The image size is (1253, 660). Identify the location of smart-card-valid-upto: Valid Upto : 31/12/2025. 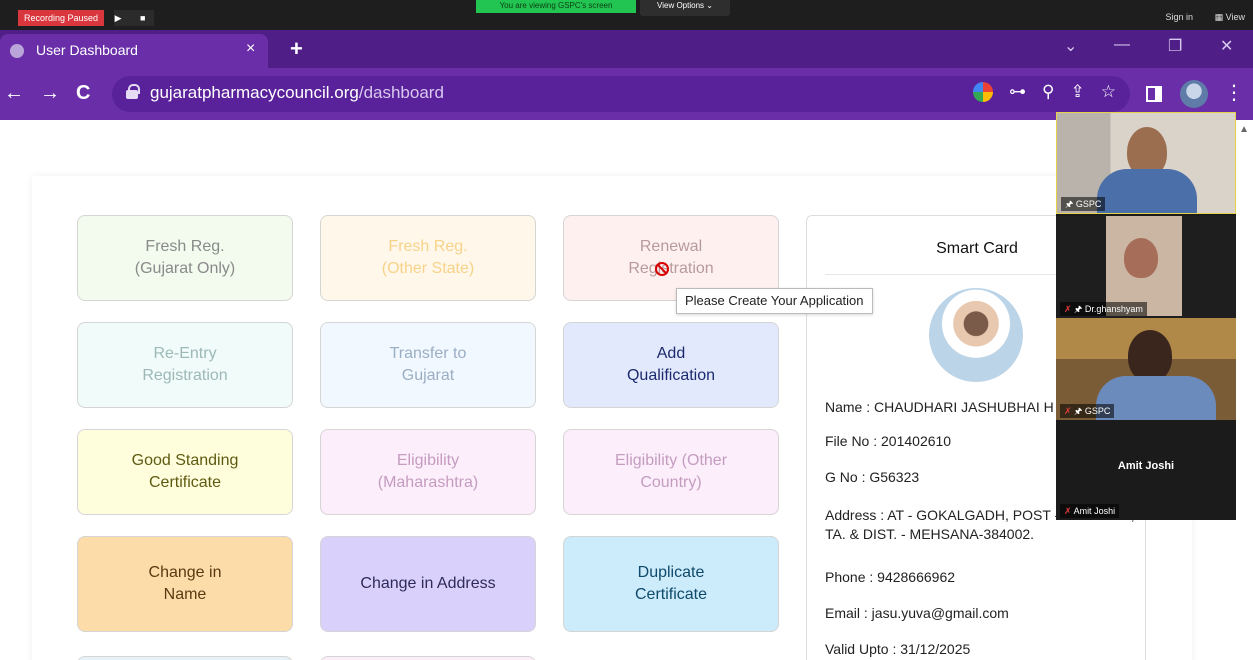
(898, 649).